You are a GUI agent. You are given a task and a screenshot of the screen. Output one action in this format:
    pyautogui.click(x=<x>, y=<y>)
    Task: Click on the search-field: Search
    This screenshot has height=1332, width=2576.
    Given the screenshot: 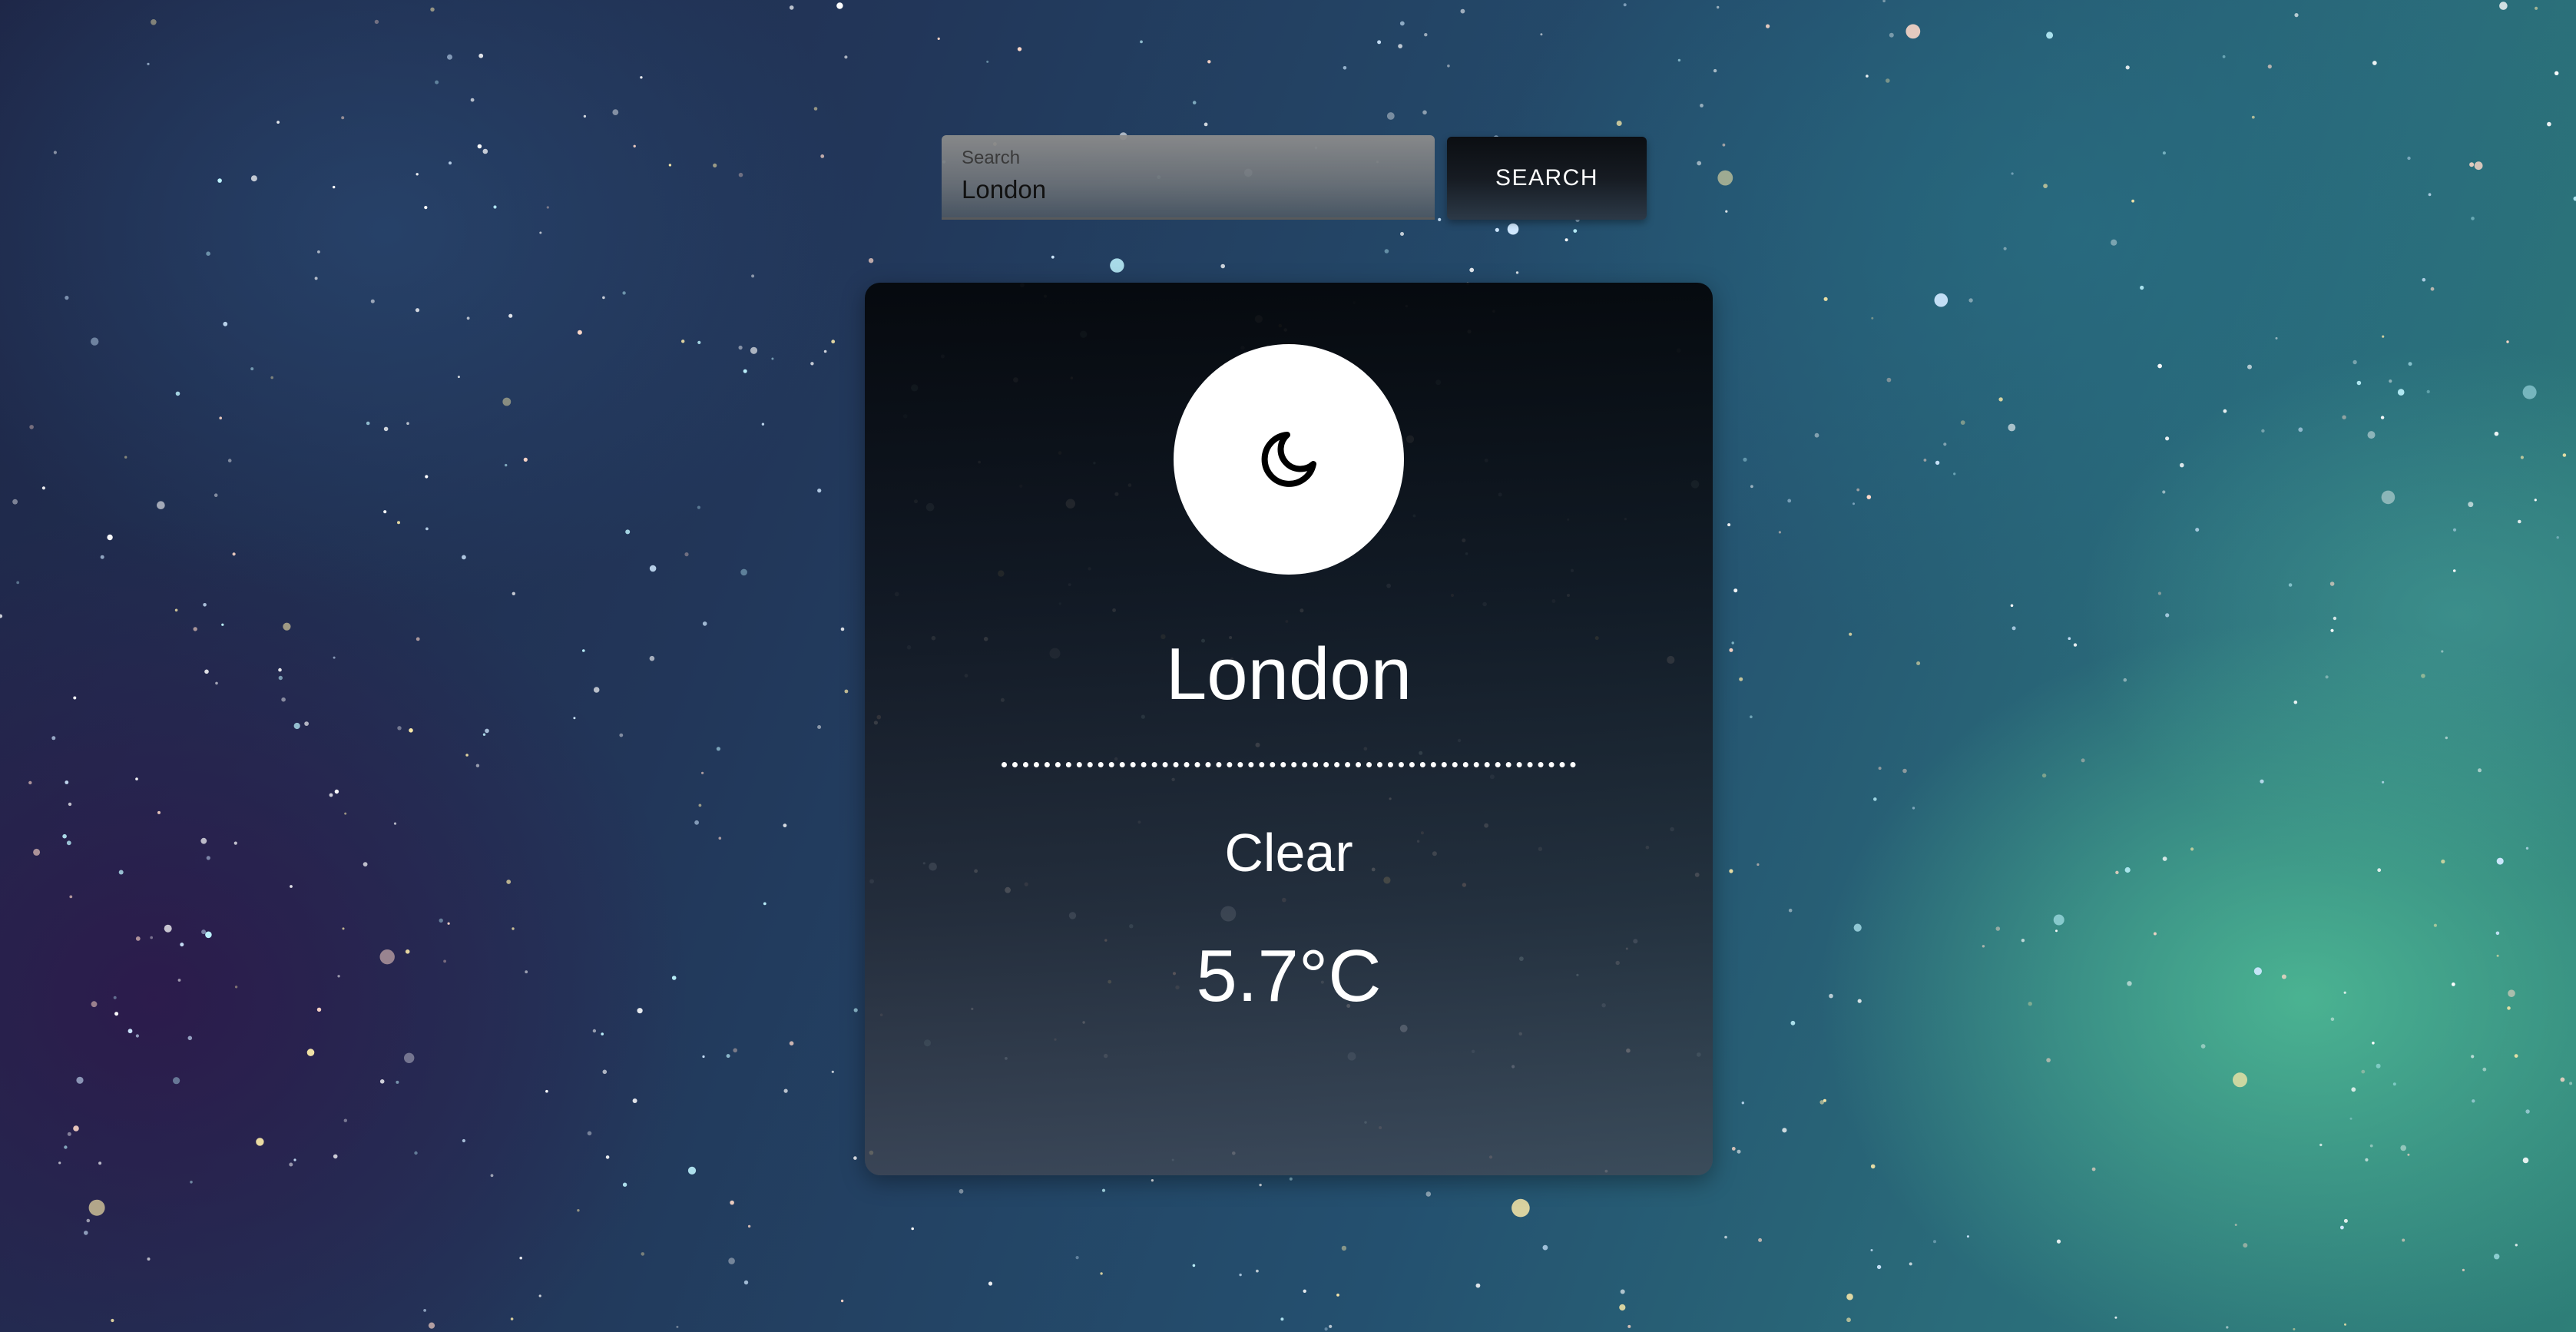 What is the action you would take?
    pyautogui.click(x=1188, y=177)
    